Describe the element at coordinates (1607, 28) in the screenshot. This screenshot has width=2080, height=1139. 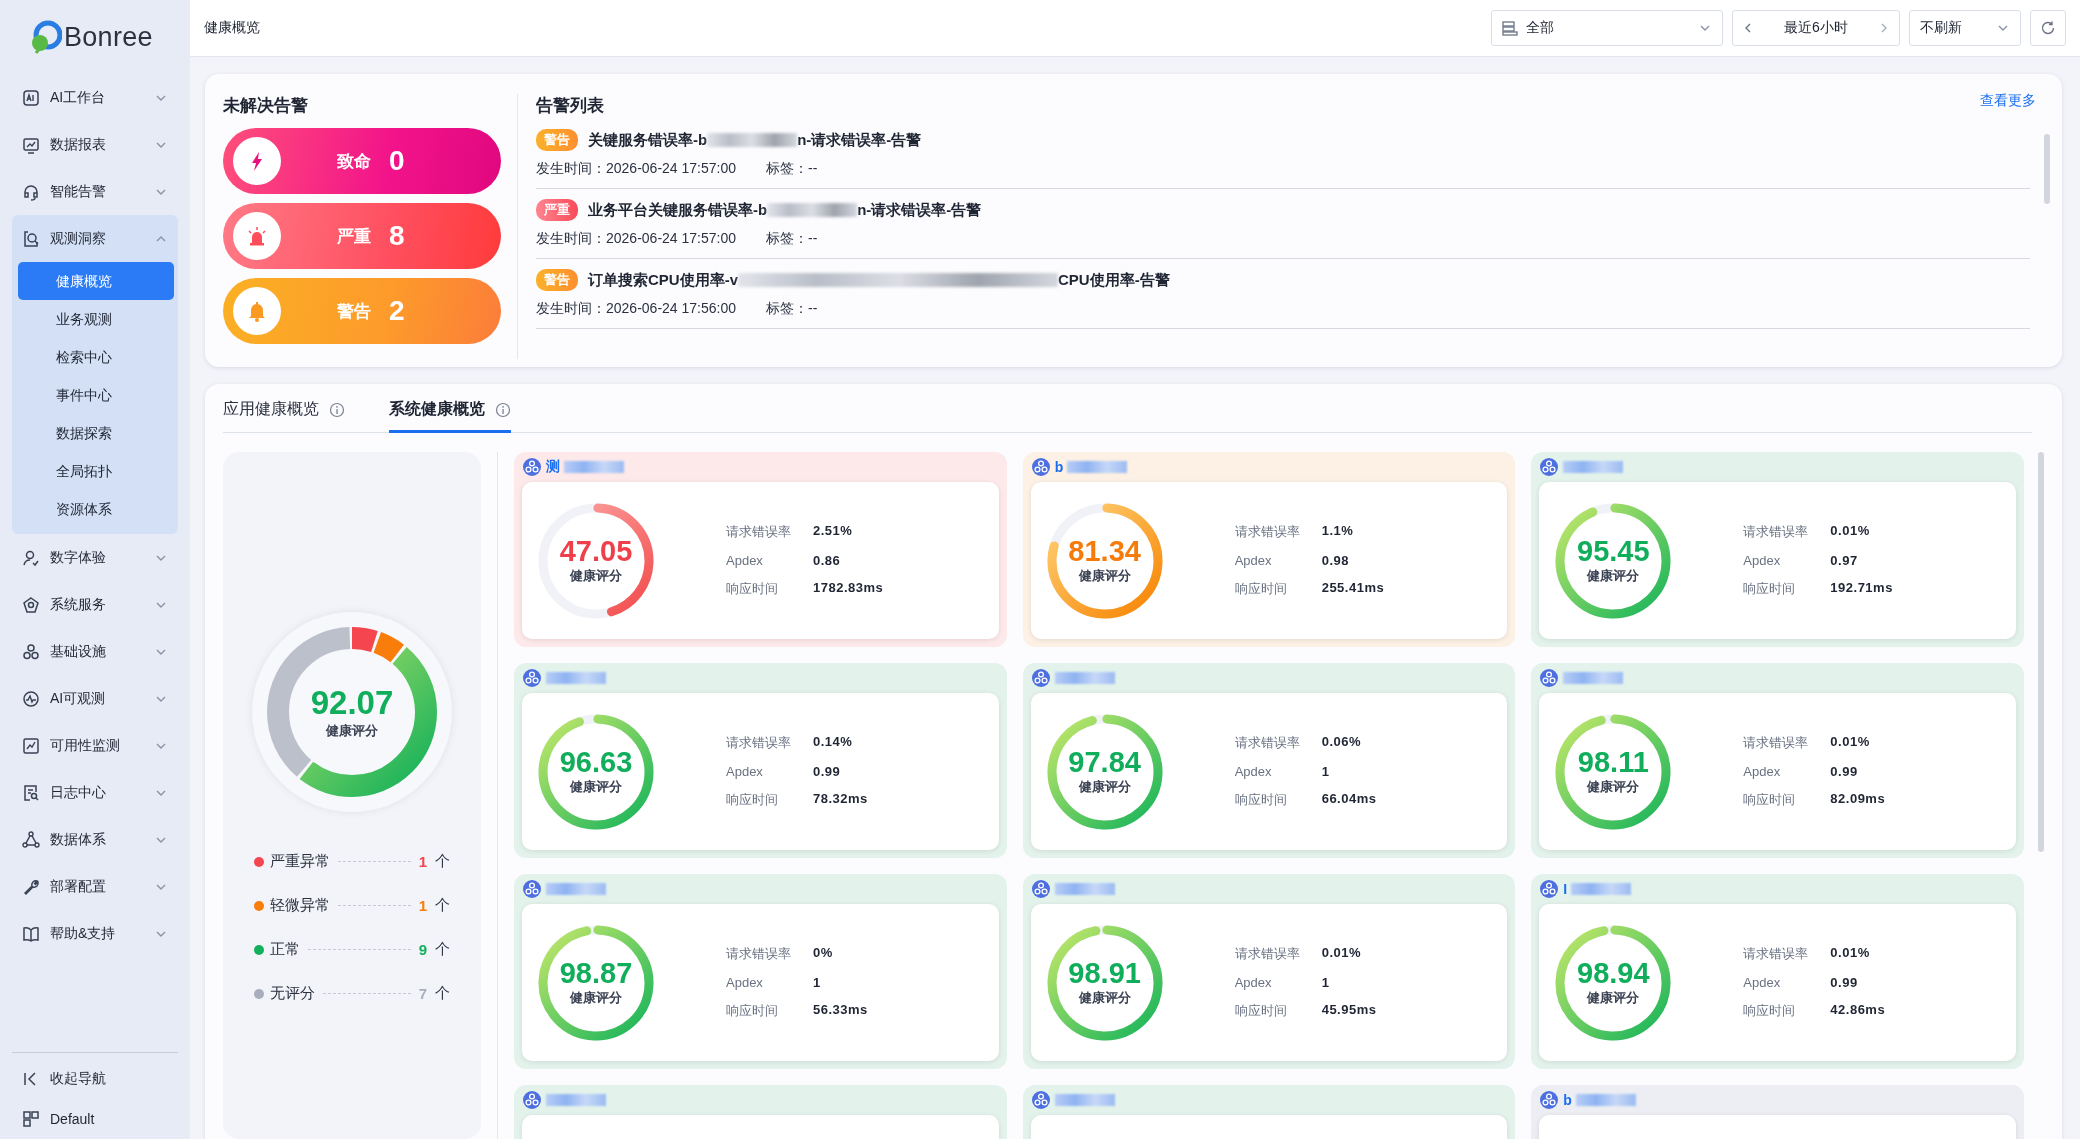
I see `scope-dropdown: 全部` at that location.